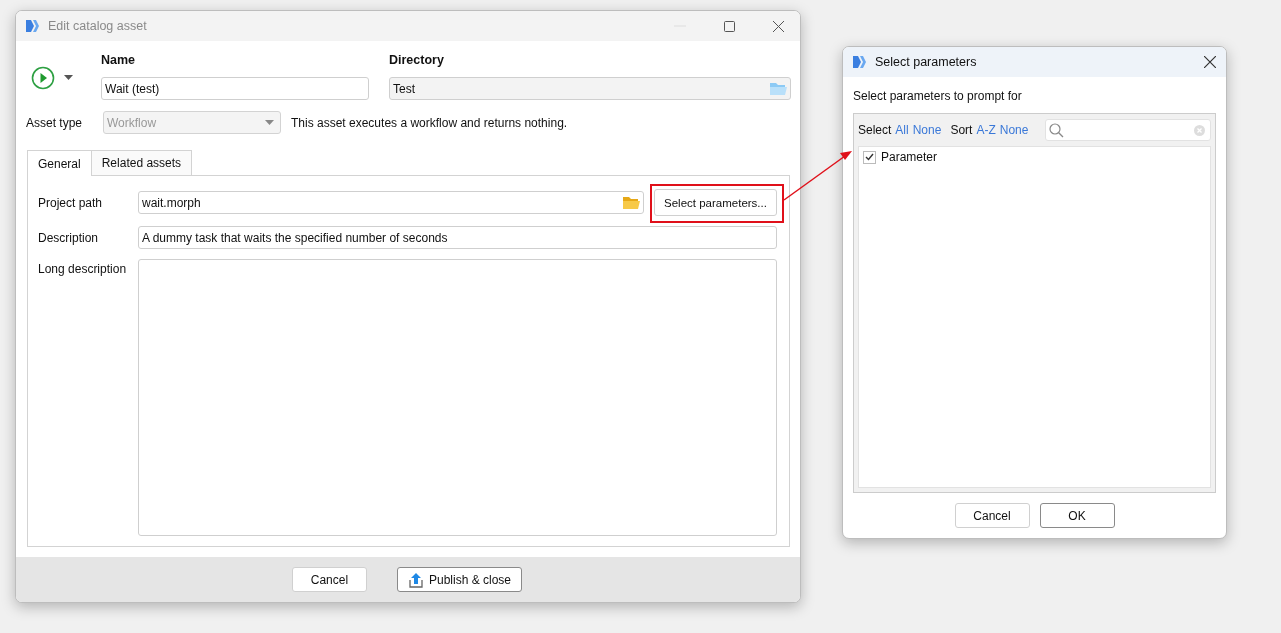  I want to click on ok-button: OK, so click(1077, 515).